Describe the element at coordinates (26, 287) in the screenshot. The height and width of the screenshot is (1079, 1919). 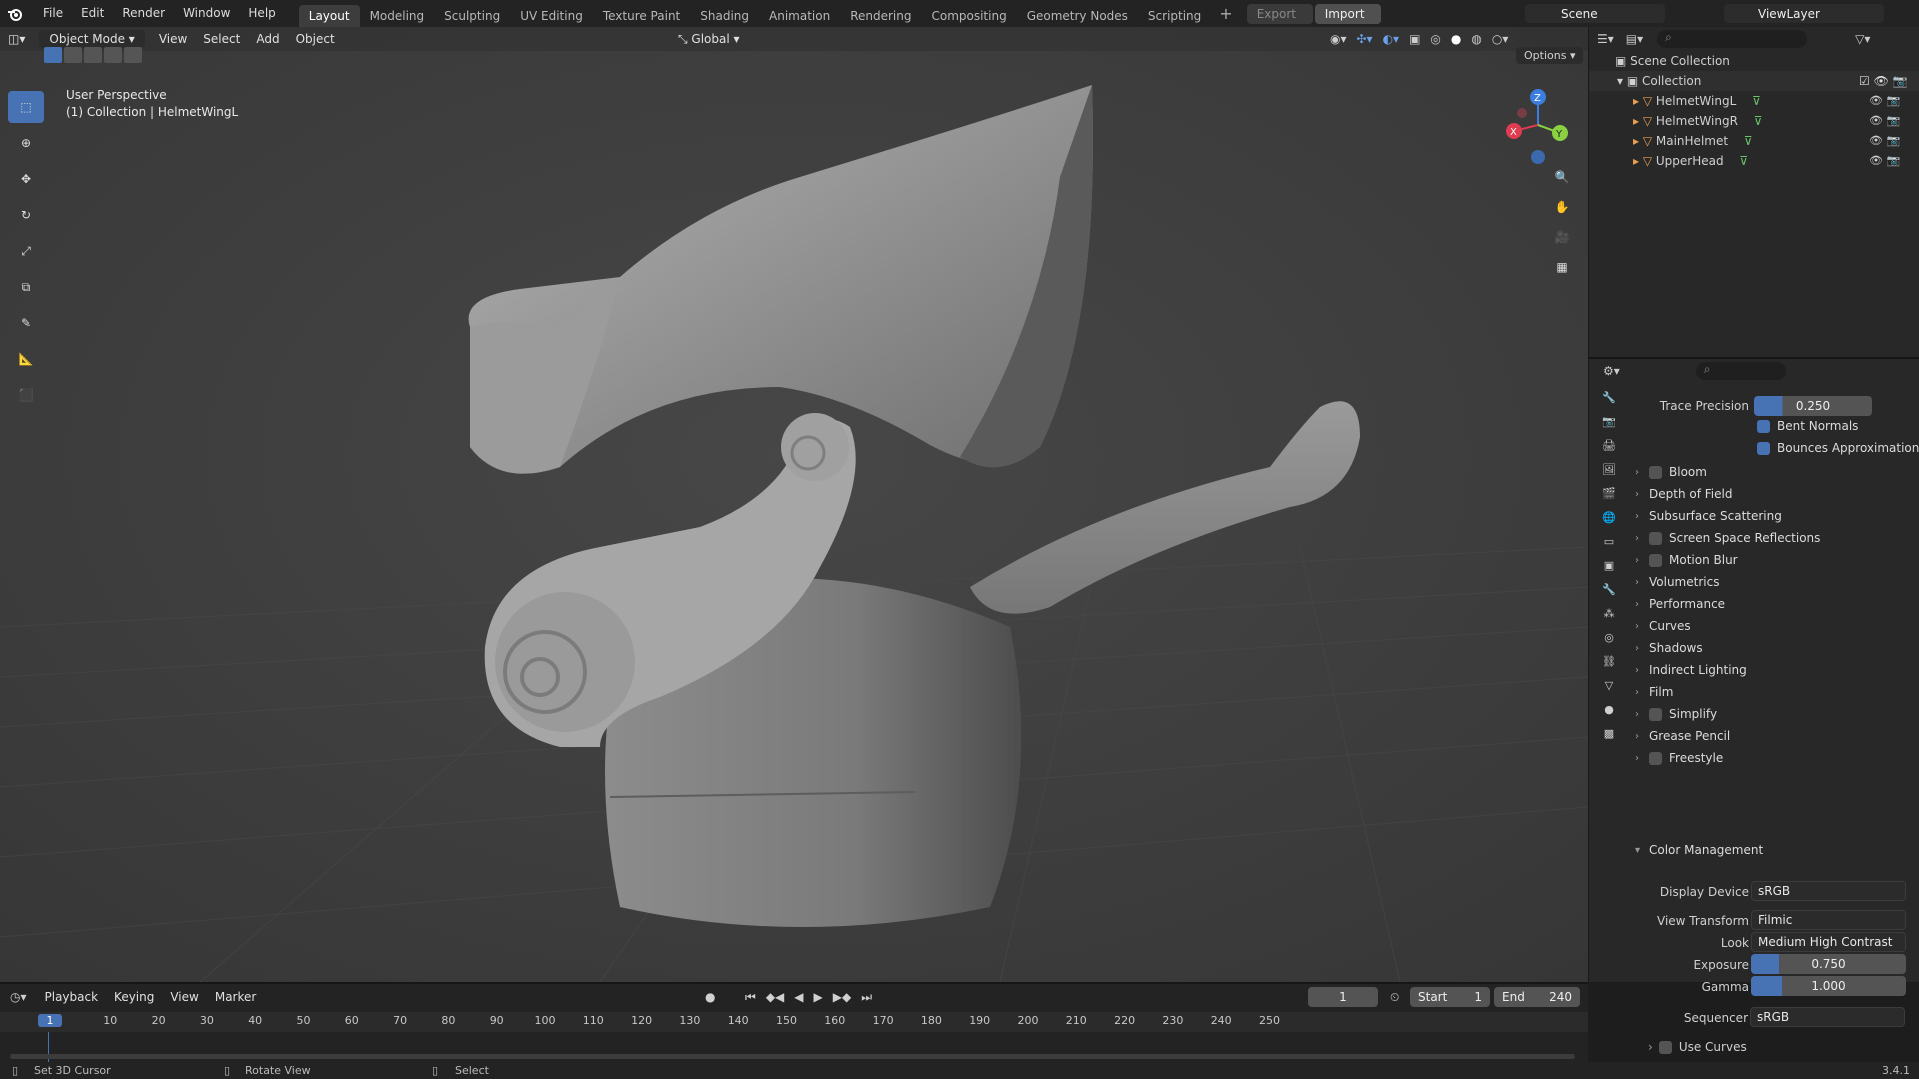
I see `transform-tool-icon: ⧉` at that location.